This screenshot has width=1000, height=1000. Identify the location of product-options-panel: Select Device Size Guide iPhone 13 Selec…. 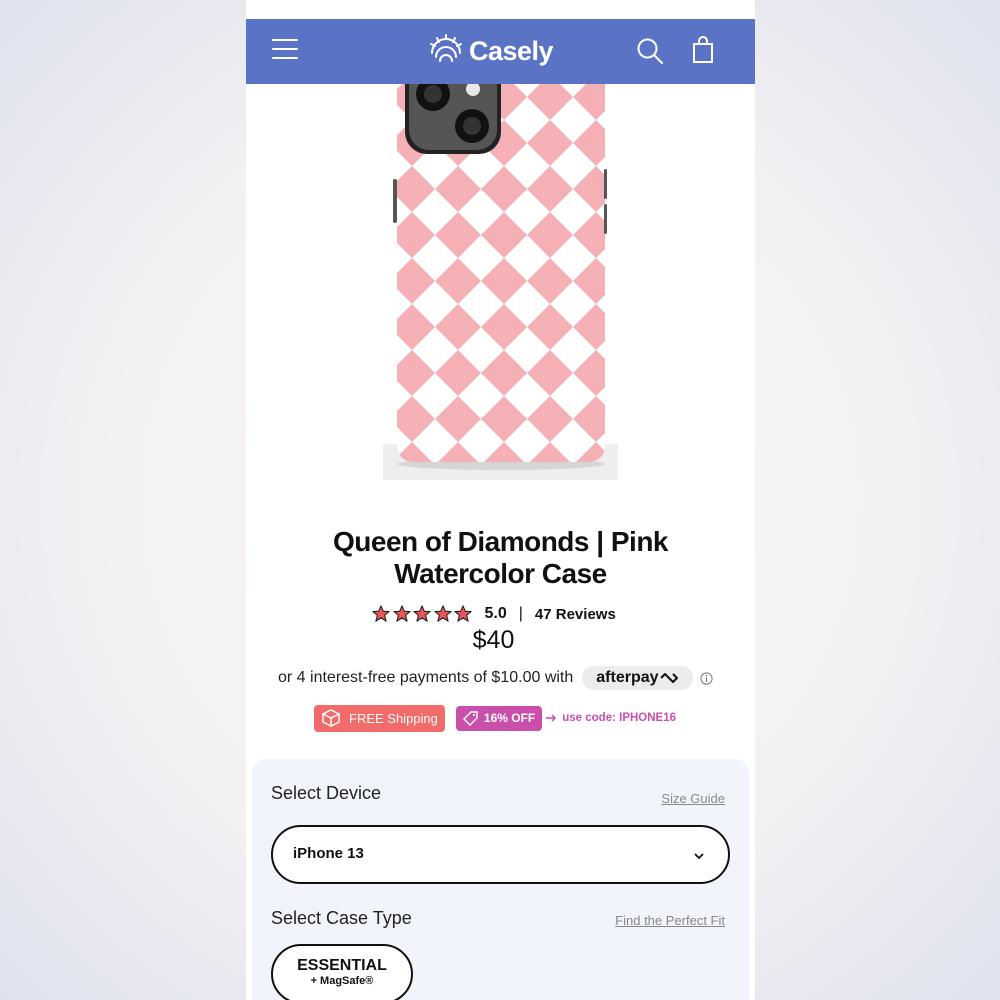
(500, 879).